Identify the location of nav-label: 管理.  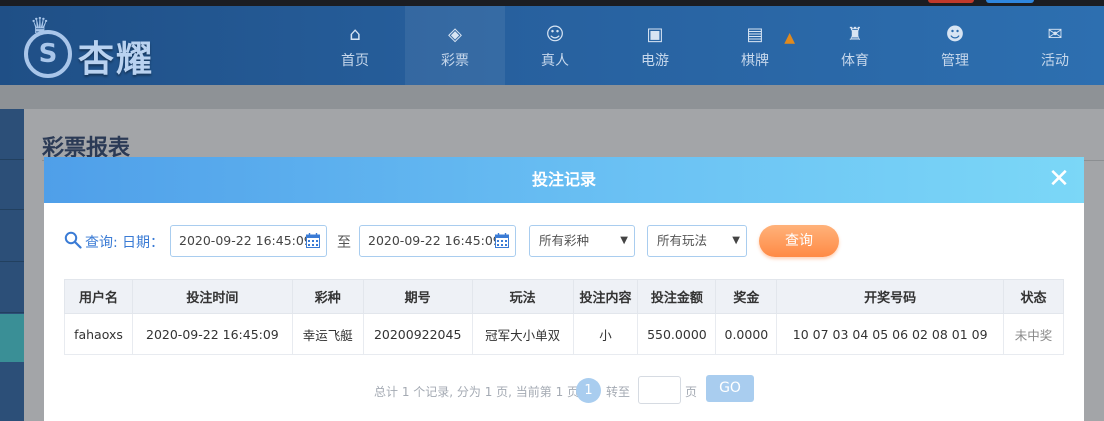
(955, 60).